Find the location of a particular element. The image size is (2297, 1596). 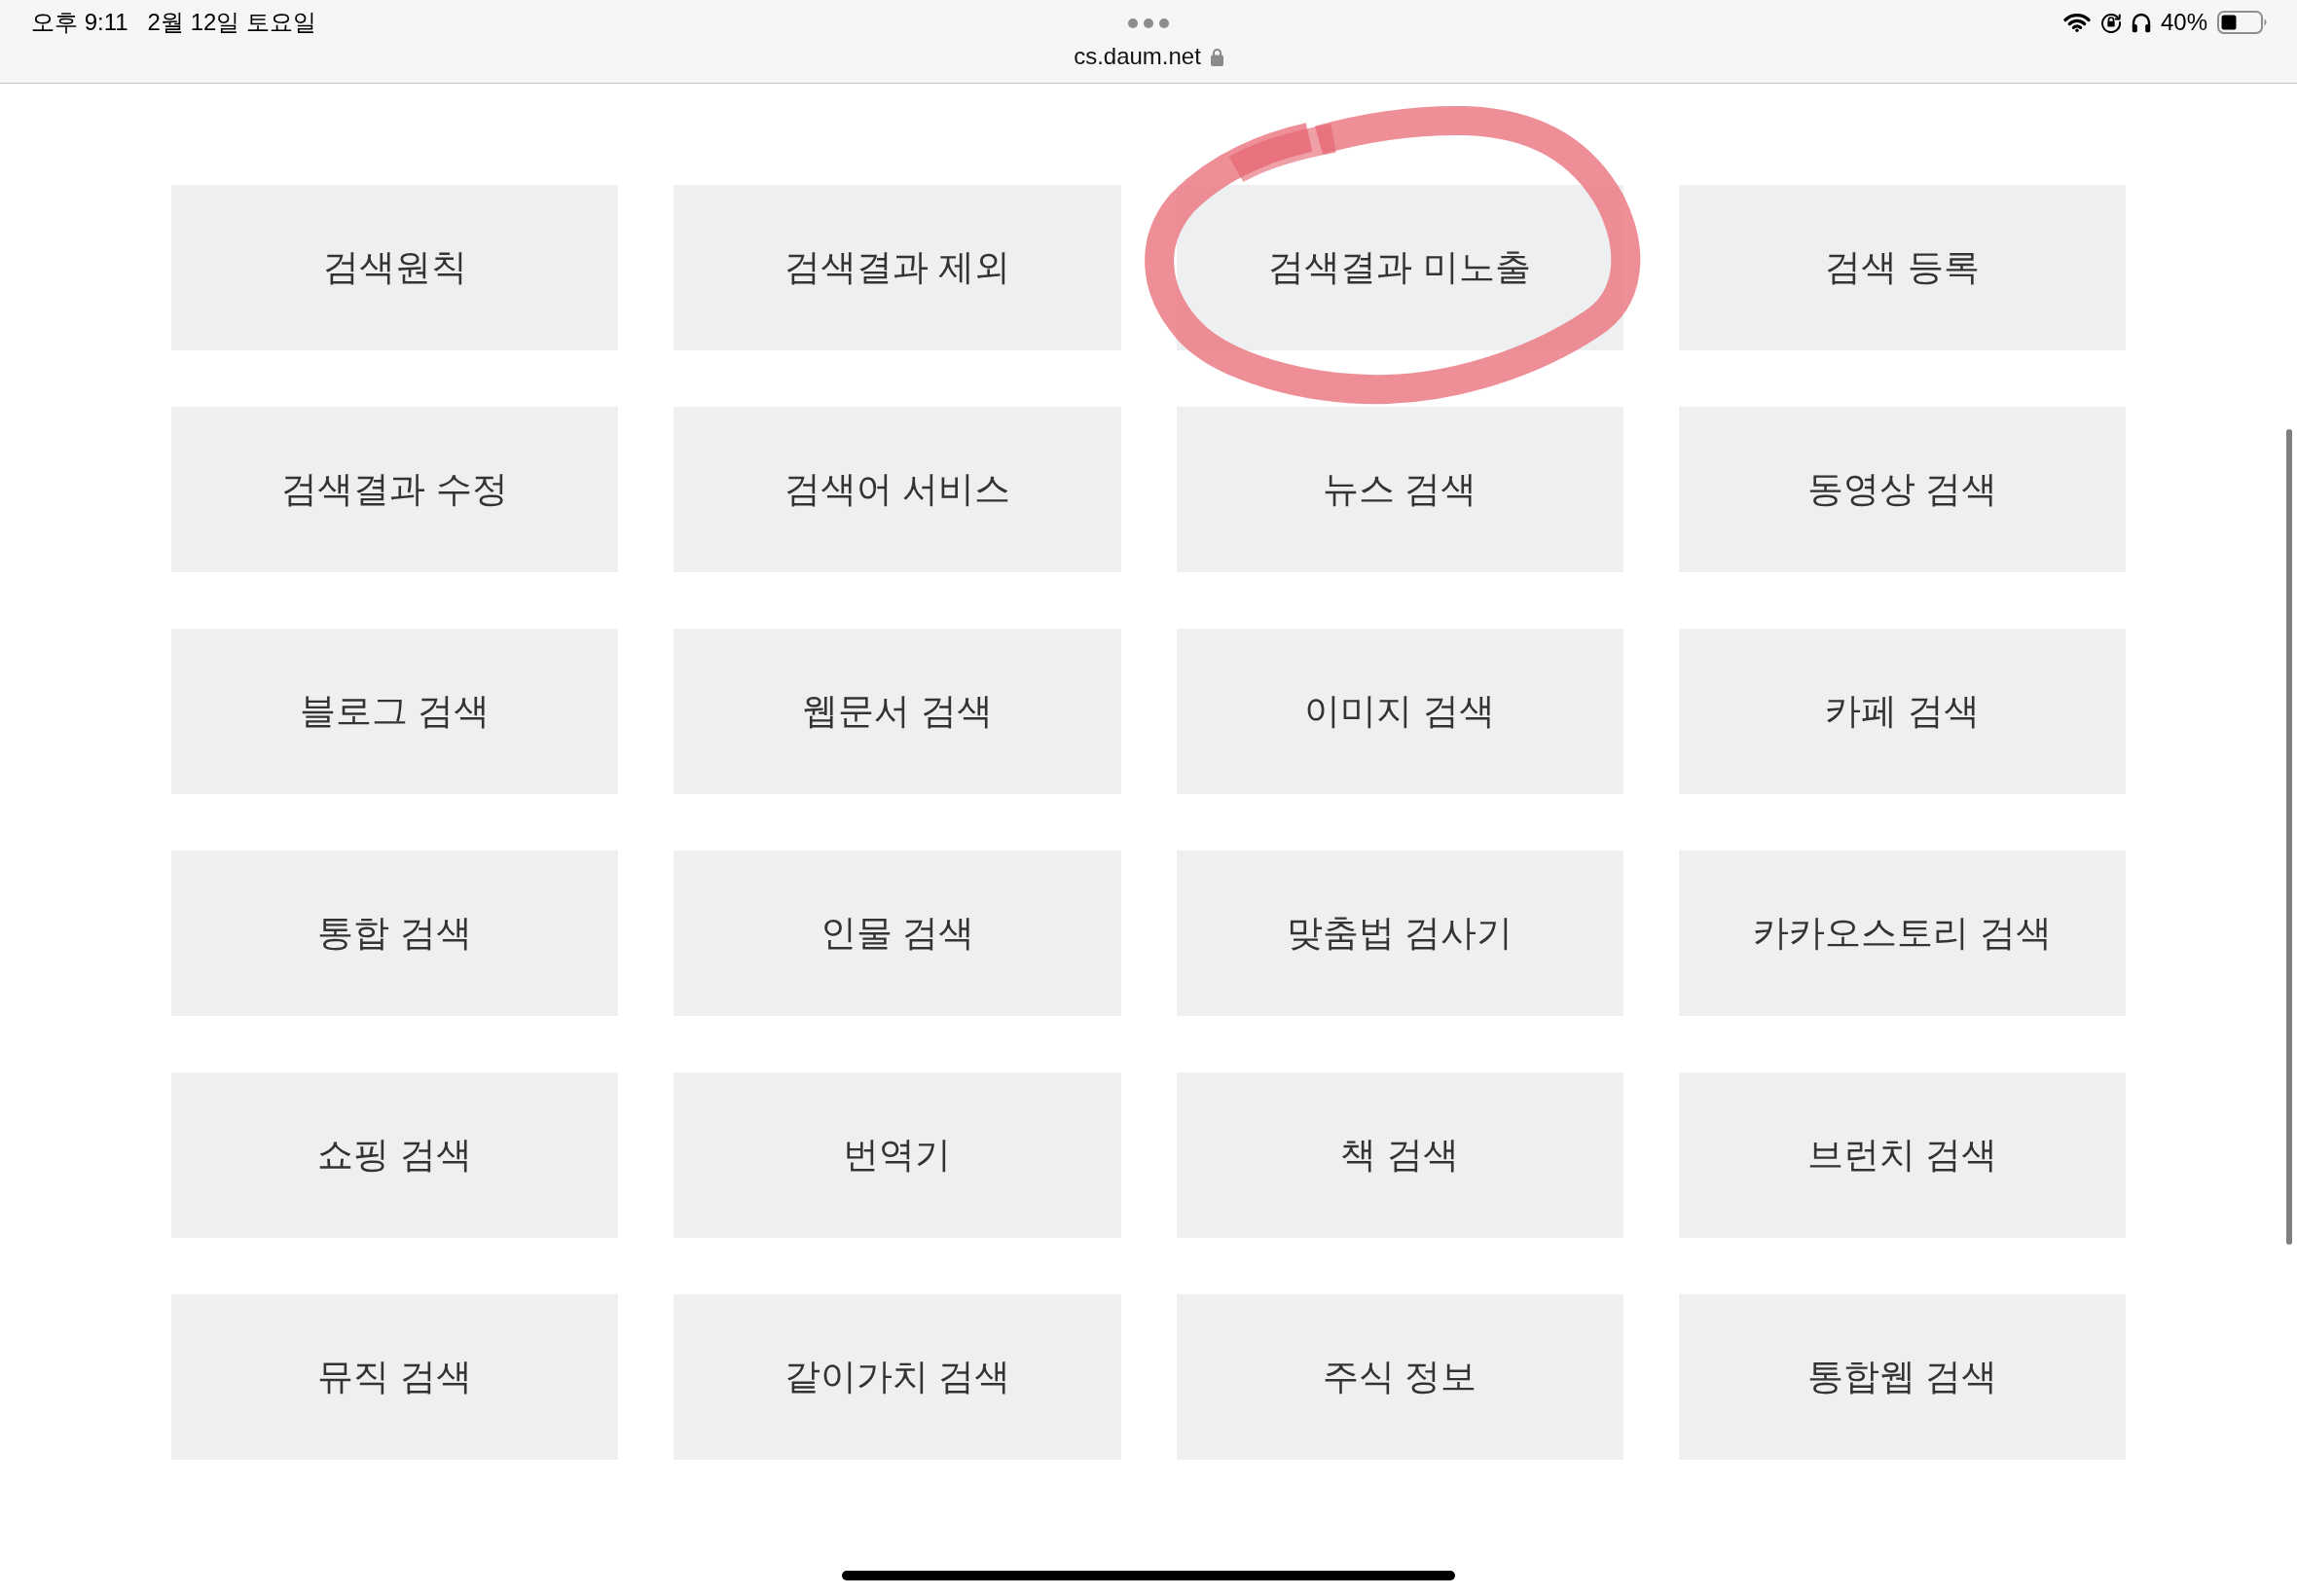

menu-tile: 뮤직 검색 is located at coordinates (395, 1377).